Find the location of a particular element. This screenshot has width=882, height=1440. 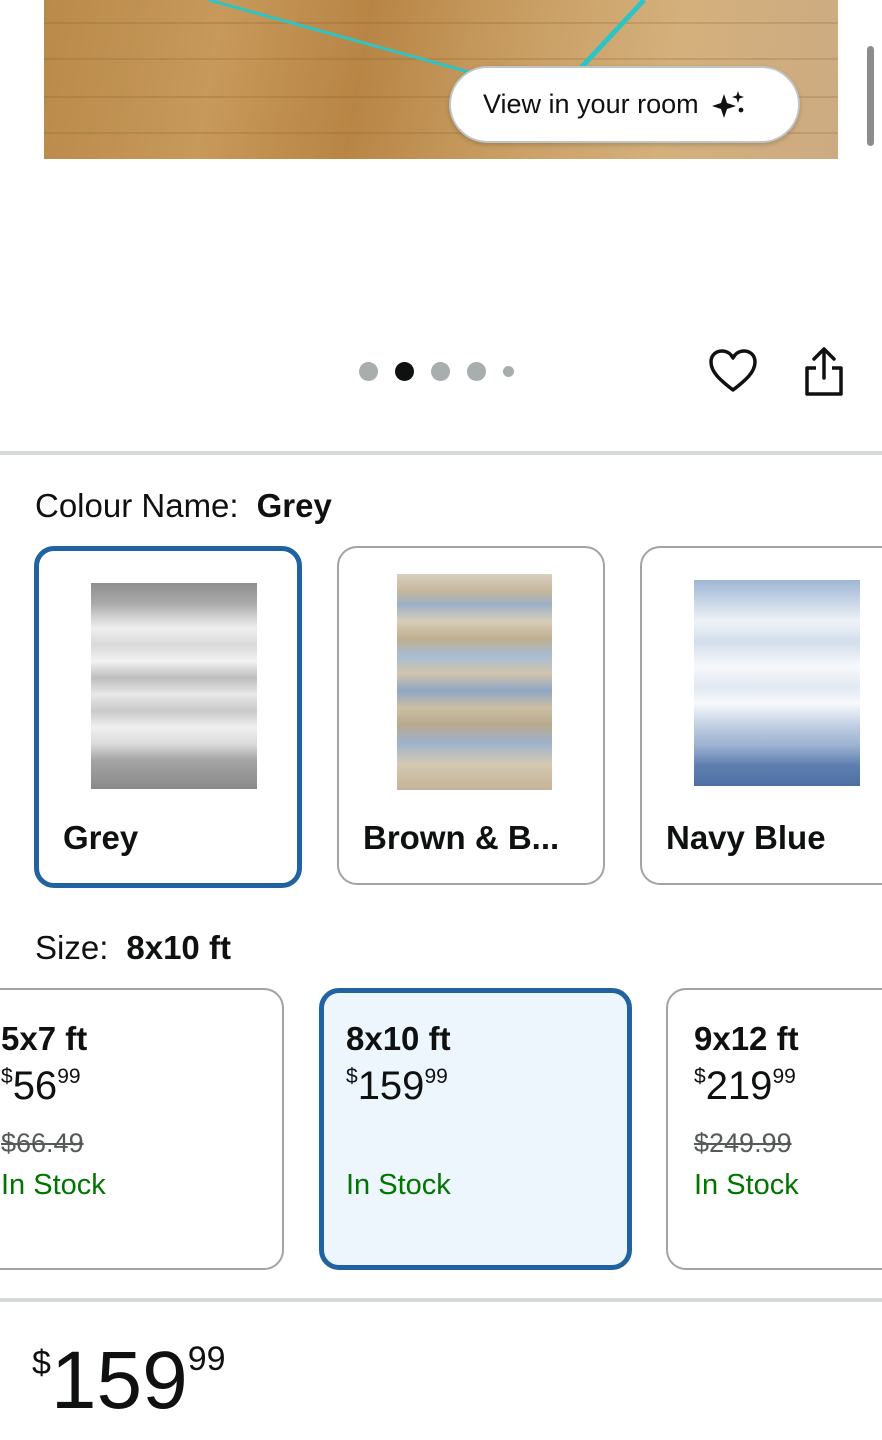

colour-name-row: Colour Name: Grey is located at coordinates (183, 506).